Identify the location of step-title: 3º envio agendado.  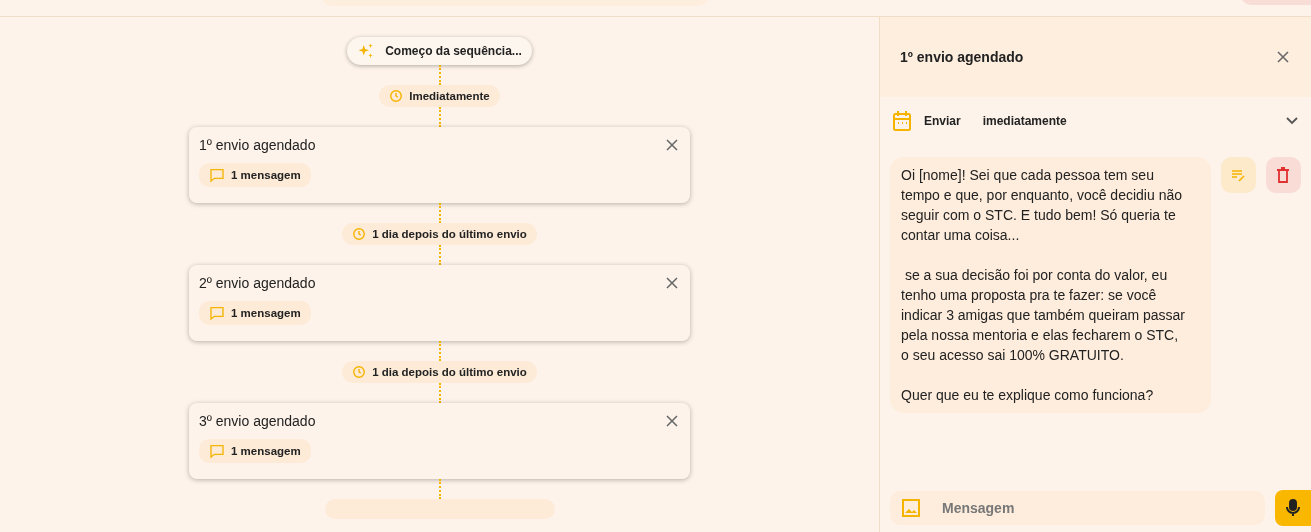
(257, 421).